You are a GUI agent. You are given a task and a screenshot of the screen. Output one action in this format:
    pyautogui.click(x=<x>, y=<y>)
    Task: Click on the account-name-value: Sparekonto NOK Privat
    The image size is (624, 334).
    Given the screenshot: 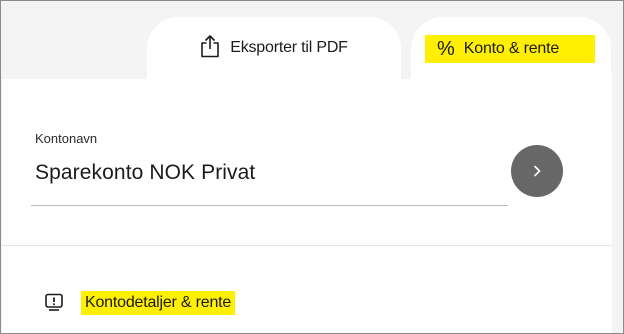 What is the action you would take?
    pyautogui.click(x=145, y=173)
    